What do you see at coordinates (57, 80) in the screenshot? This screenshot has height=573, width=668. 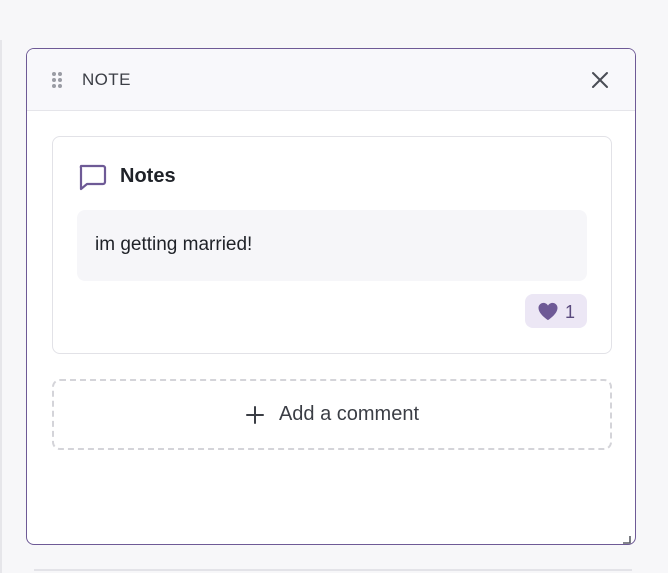 I see `drag-handle-icon` at bounding box center [57, 80].